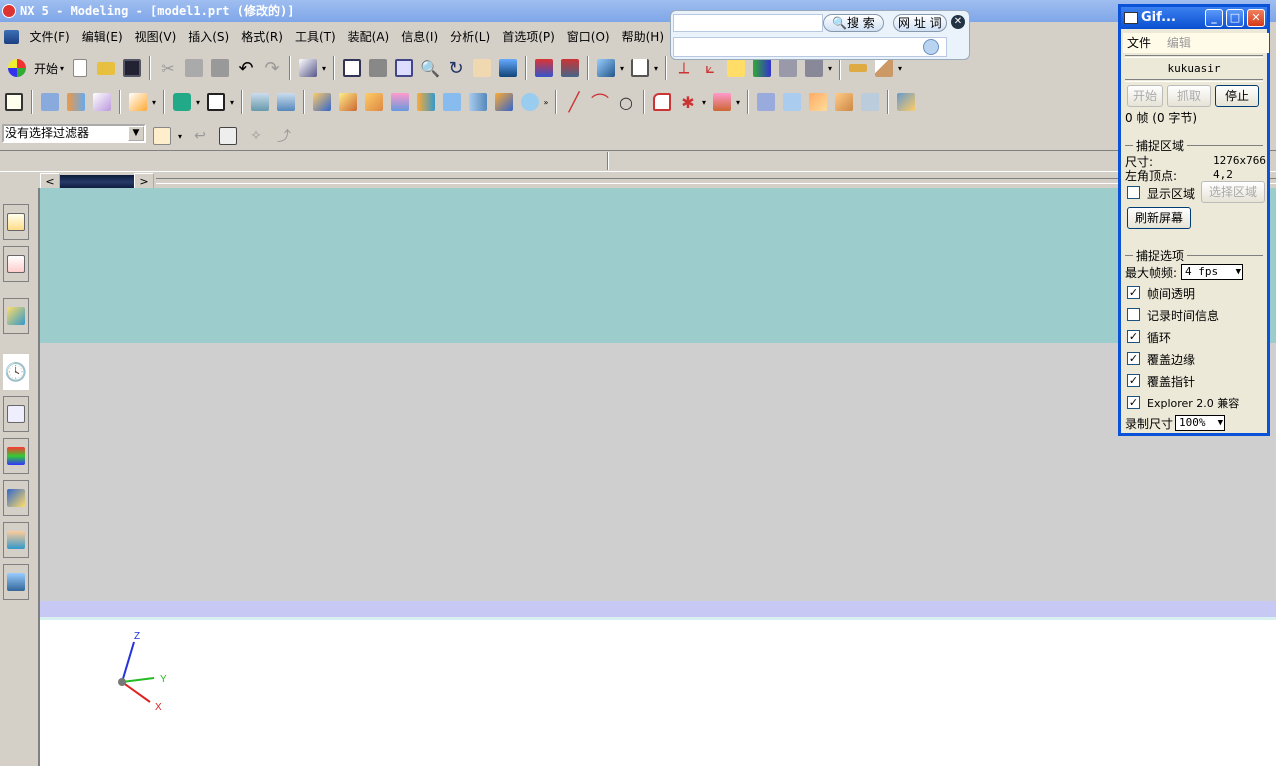 Image resolution: width=1276 pixels, height=766 pixels. What do you see at coordinates (626, 102) in the screenshot?
I see `circle-icon: ○` at bounding box center [626, 102].